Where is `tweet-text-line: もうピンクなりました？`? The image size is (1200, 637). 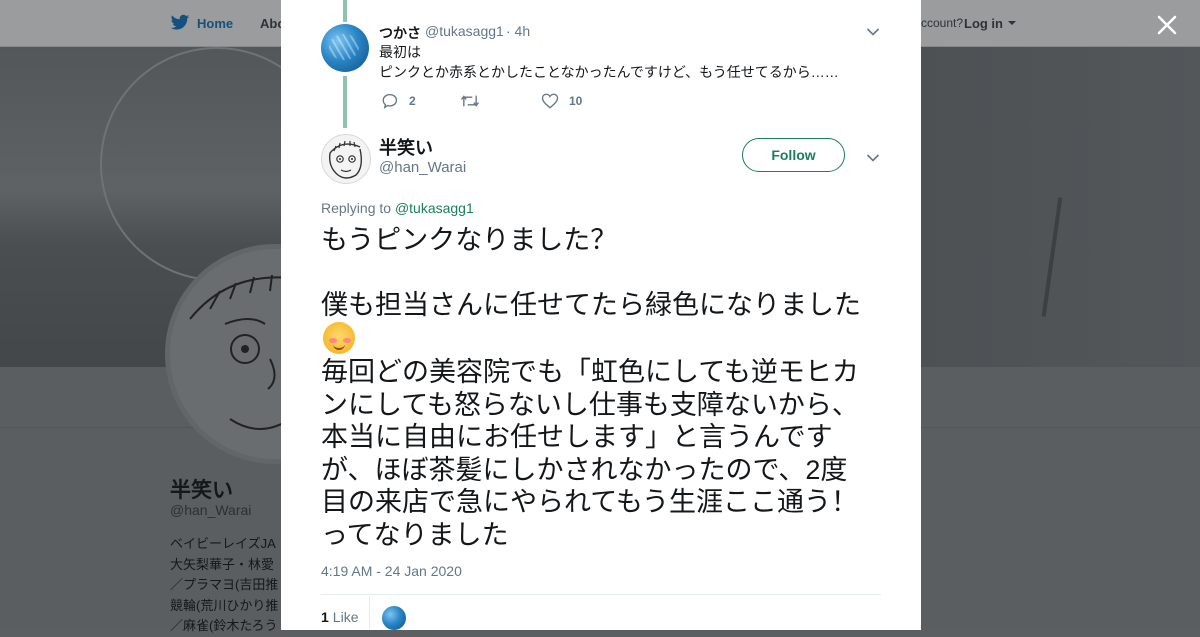
tweet-text-line: もうピンクなりました？ is located at coordinates (469, 240).